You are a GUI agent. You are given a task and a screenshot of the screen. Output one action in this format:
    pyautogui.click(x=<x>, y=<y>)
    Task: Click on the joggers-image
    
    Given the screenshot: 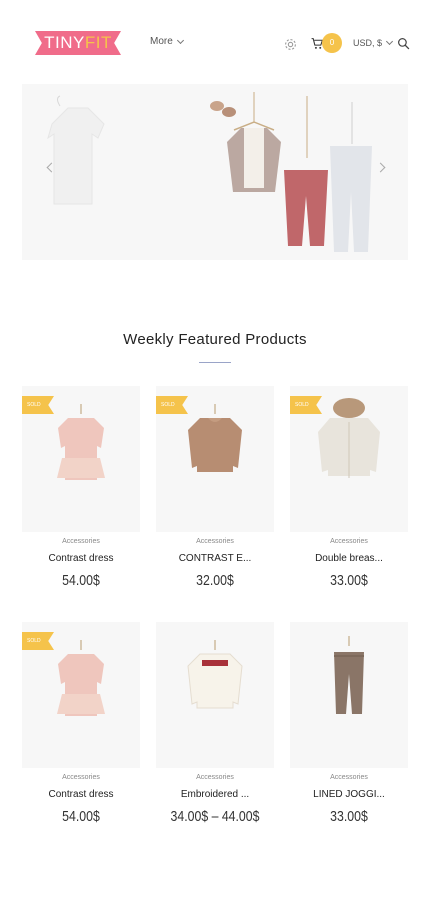 What is the action you would take?
    pyautogui.click(x=349, y=675)
    